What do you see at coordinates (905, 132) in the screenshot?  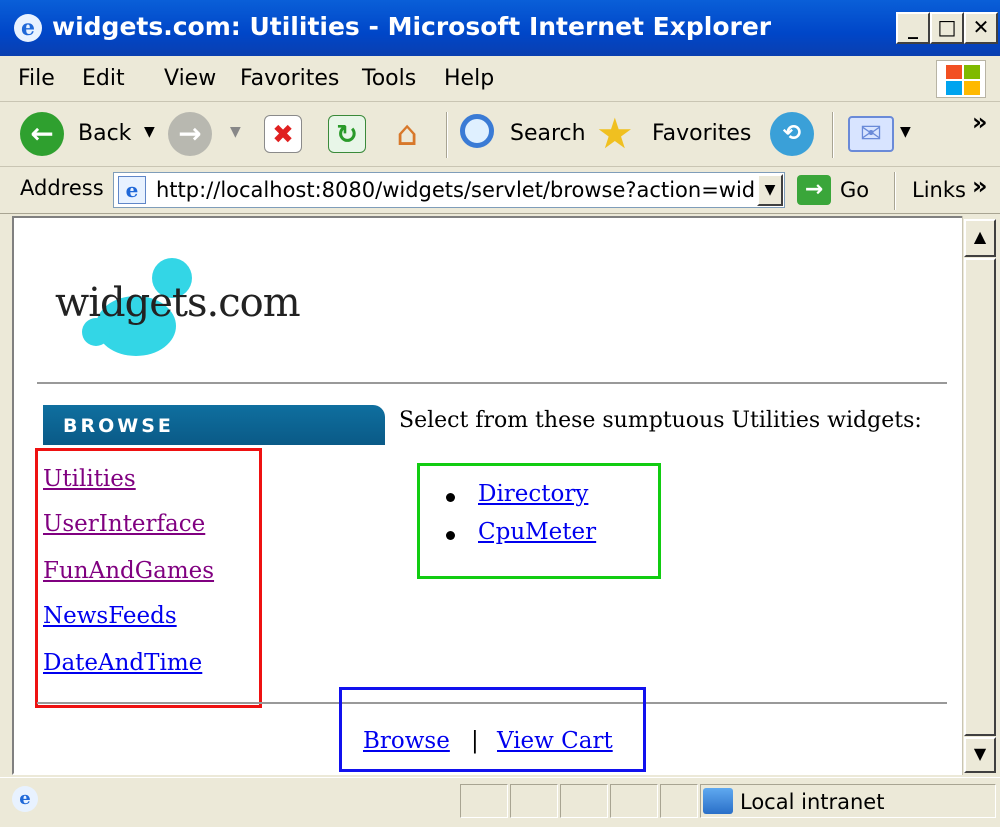 I see `mail-dropdown-icon: ▼` at bounding box center [905, 132].